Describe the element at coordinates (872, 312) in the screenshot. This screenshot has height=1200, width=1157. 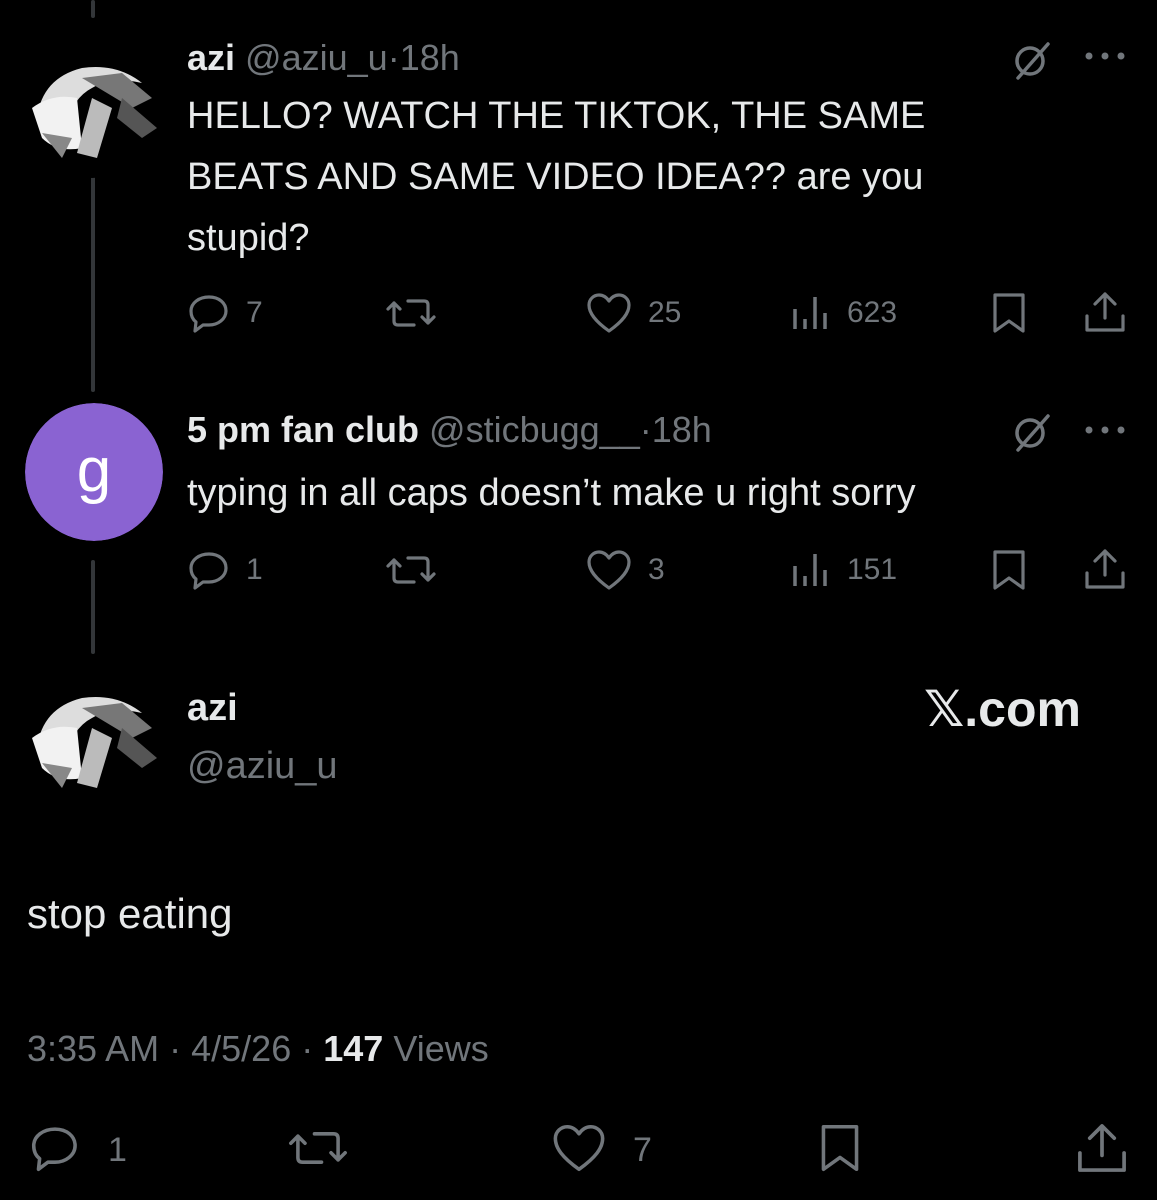
I see `reply1-view-count: 623` at that location.